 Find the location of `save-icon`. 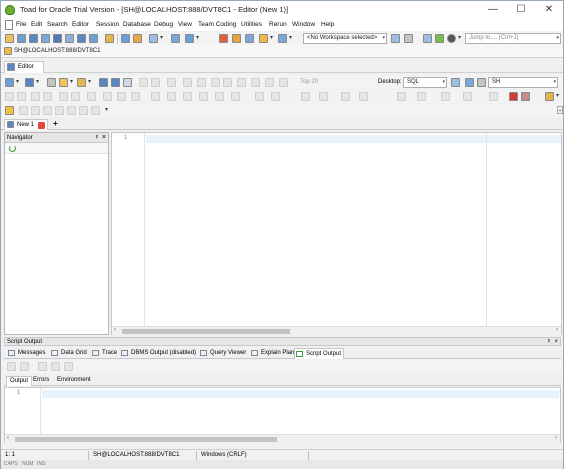

save-icon is located at coordinates (103, 82).